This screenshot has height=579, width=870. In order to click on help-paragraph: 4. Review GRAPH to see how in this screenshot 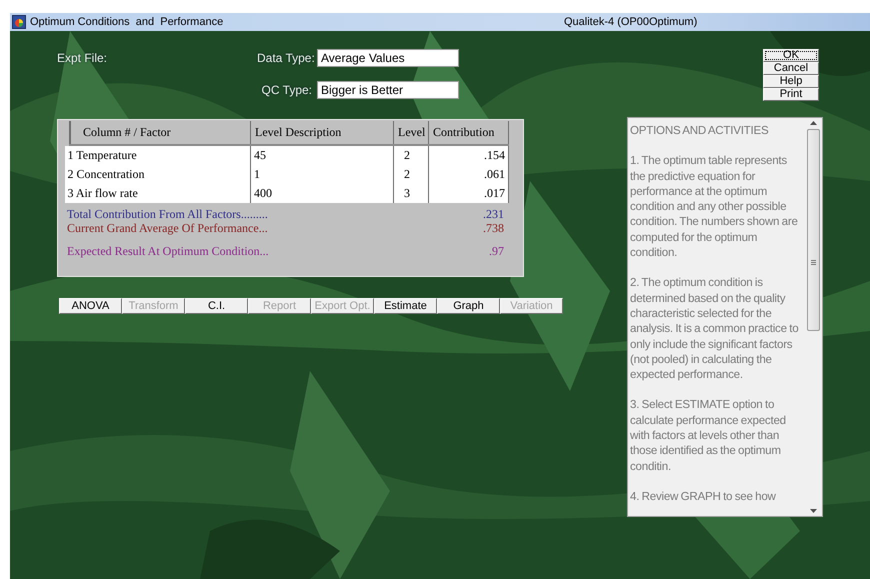, I will do `click(703, 496)`.